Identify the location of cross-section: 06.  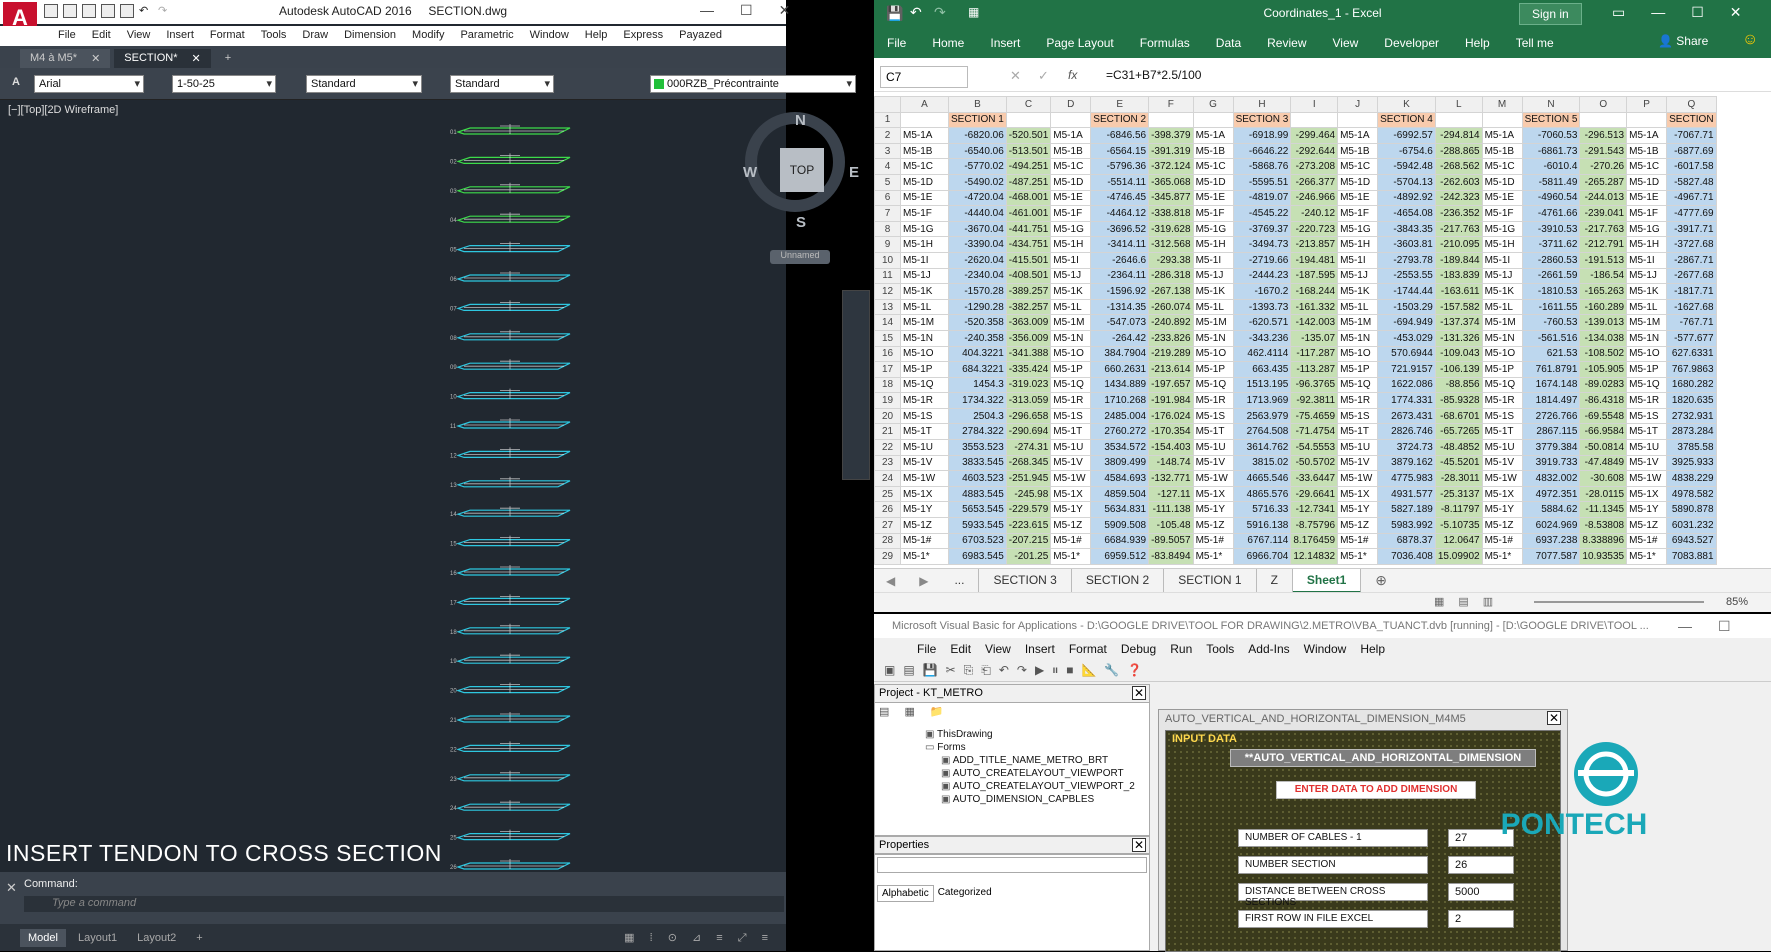
(510, 277).